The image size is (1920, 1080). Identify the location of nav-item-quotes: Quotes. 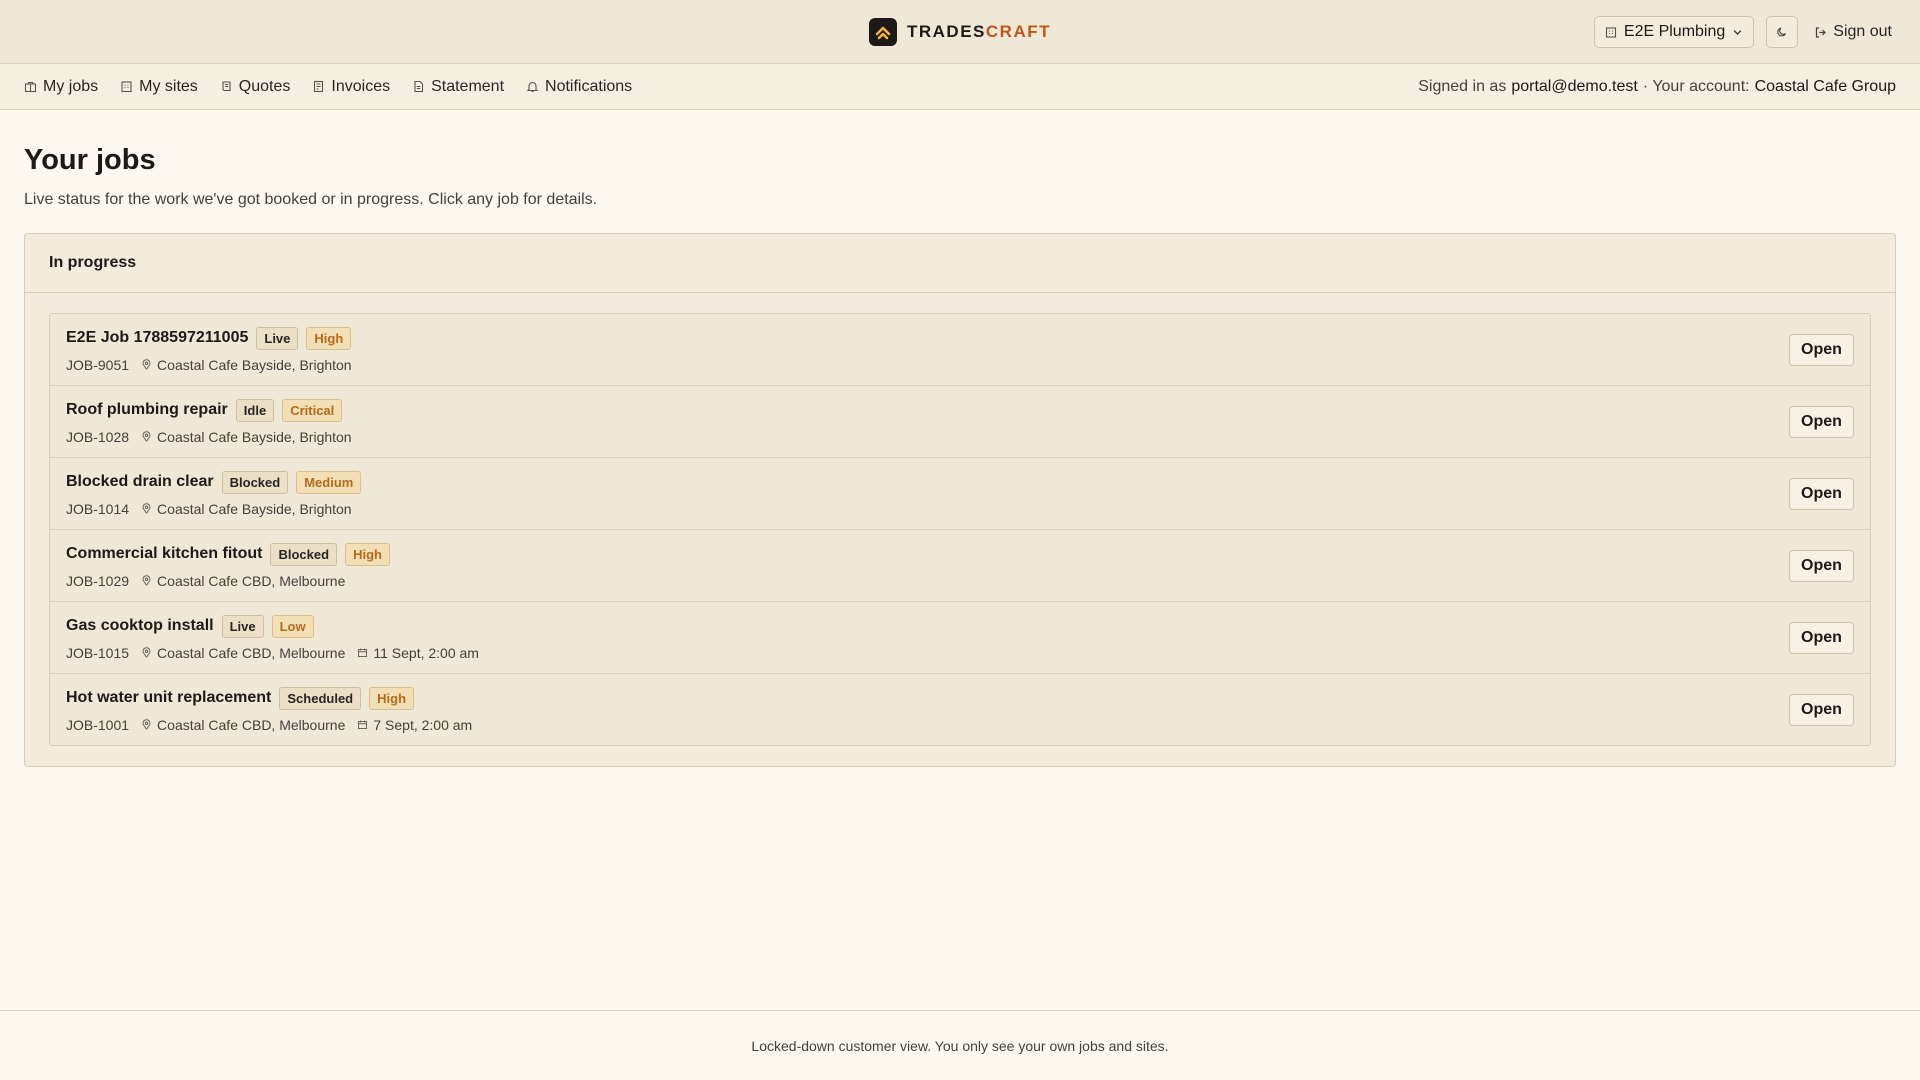
(255, 86).